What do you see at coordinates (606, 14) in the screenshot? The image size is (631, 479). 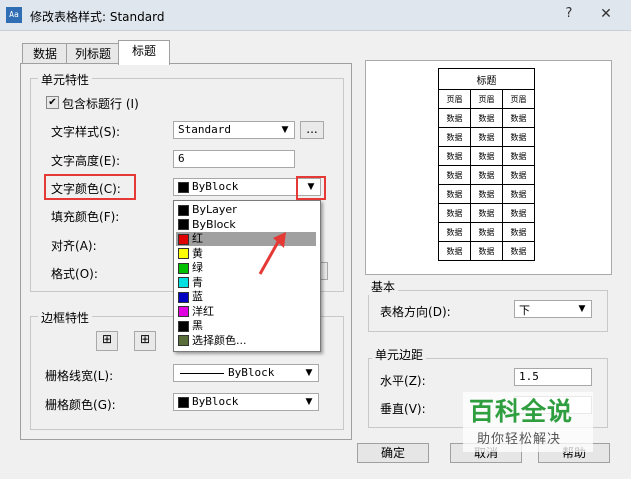 I see `close-icon: ✕` at bounding box center [606, 14].